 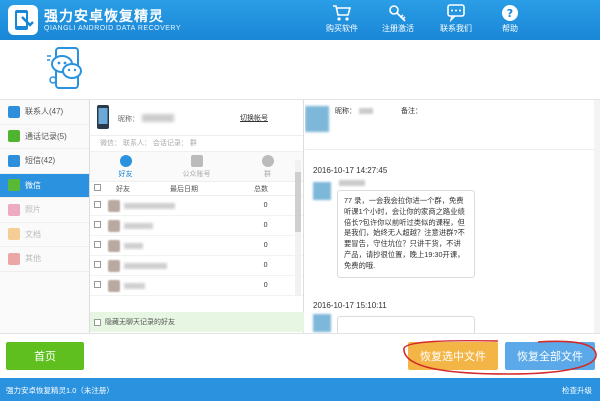 I want to click on sidebar-item-label: 文档, so click(x=33, y=234).